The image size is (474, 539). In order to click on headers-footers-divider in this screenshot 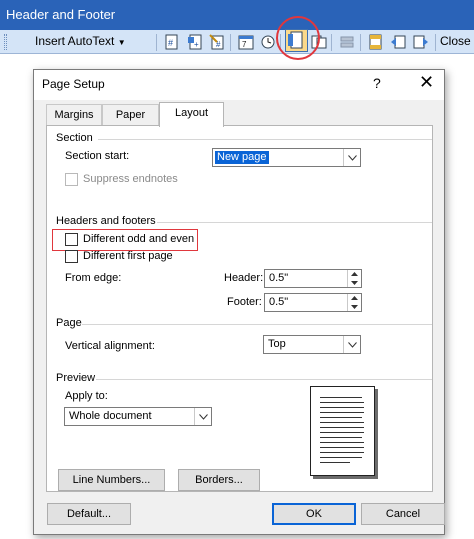, I will do `click(294, 222)`.